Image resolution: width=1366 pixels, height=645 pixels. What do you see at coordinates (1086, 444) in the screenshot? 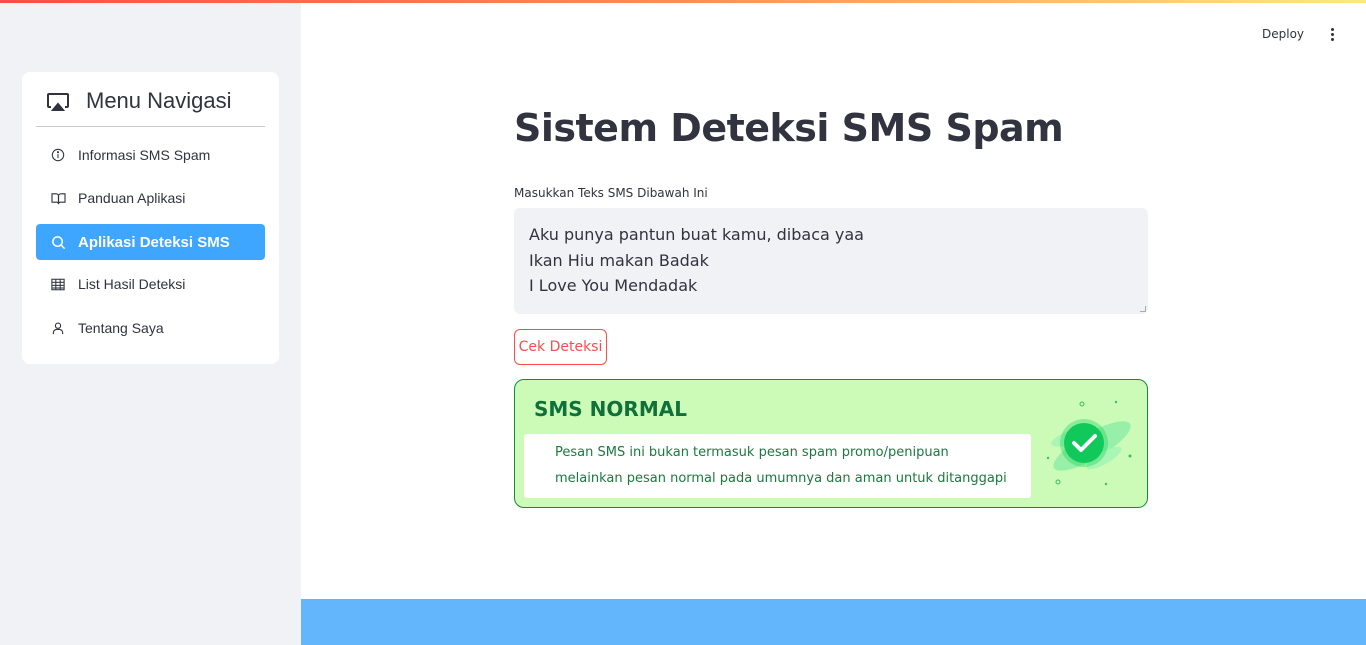
I see `check-circle-icon` at bounding box center [1086, 444].